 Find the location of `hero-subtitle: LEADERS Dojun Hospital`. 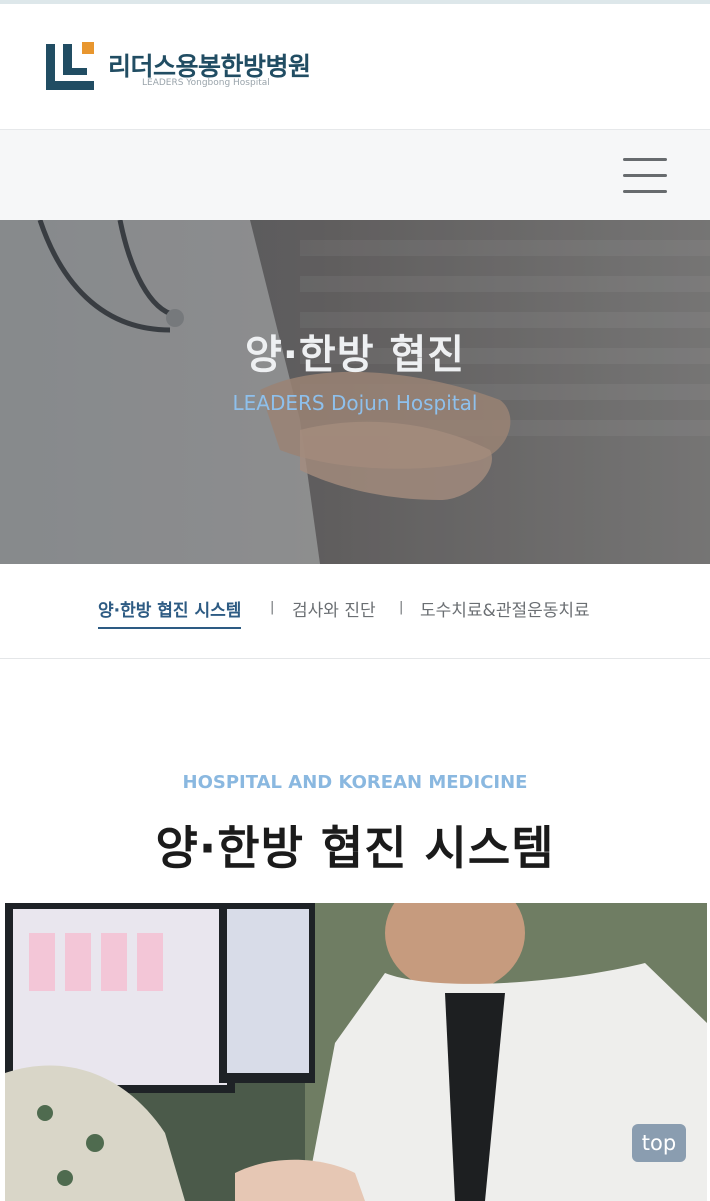

hero-subtitle: LEADERS Dojun Hospital is located at coordinates (355, 403).